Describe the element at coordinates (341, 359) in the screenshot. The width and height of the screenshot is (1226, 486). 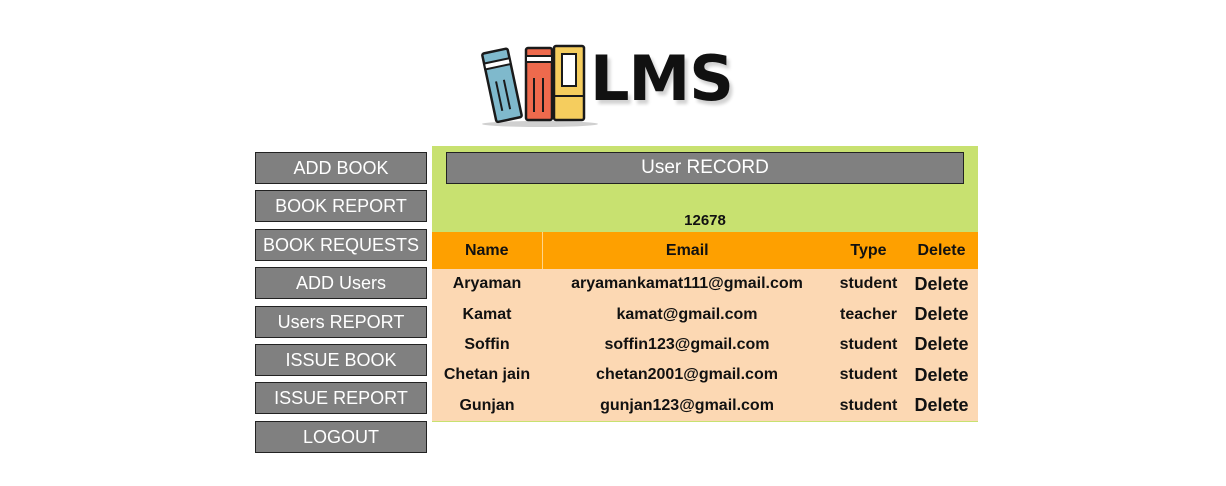
I see `issue-book-button: ISSUE BOOK` at that location.